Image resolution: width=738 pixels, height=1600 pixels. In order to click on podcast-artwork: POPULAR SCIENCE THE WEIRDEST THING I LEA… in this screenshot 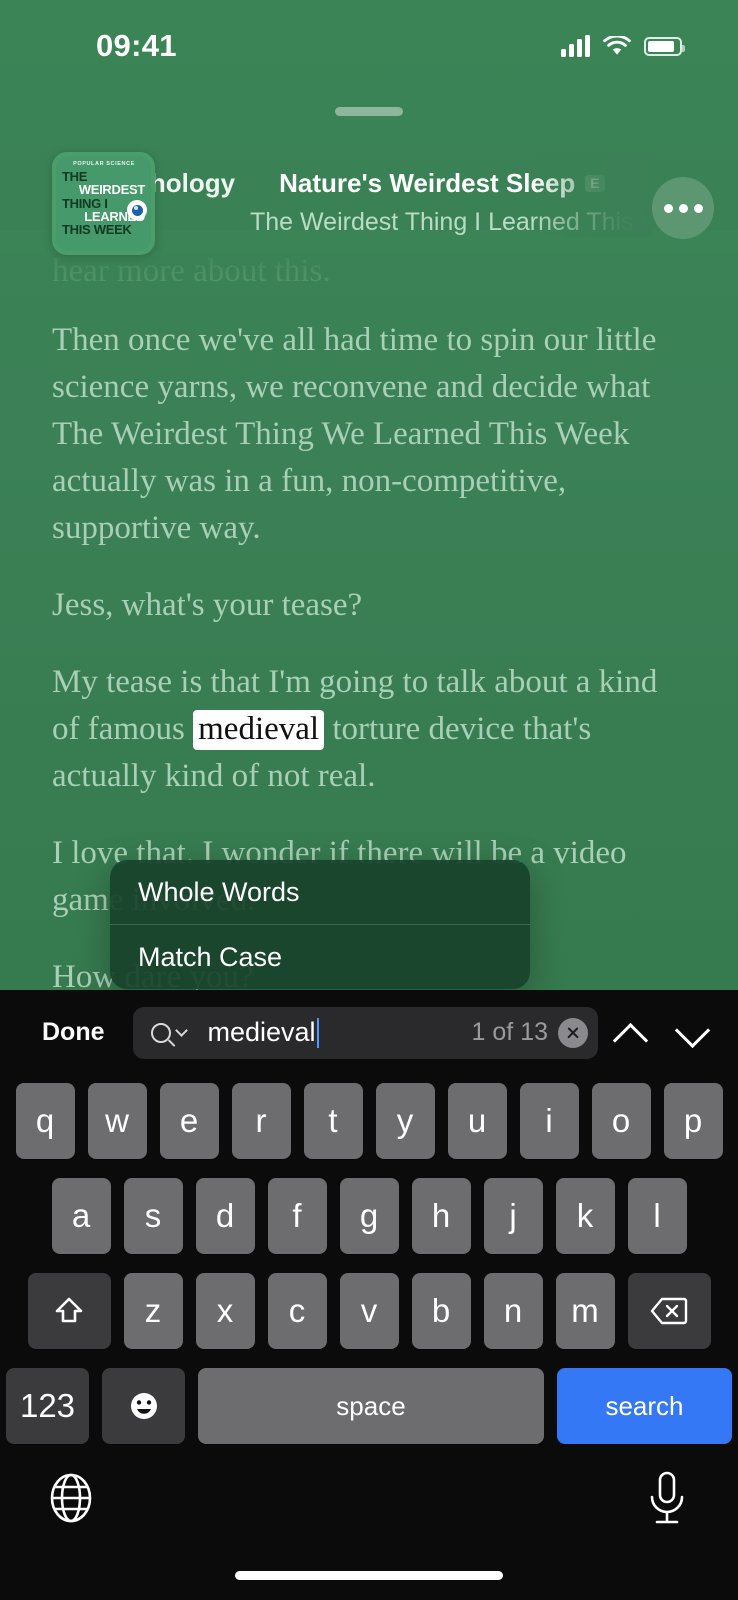, I will do `click(103, 203)`.